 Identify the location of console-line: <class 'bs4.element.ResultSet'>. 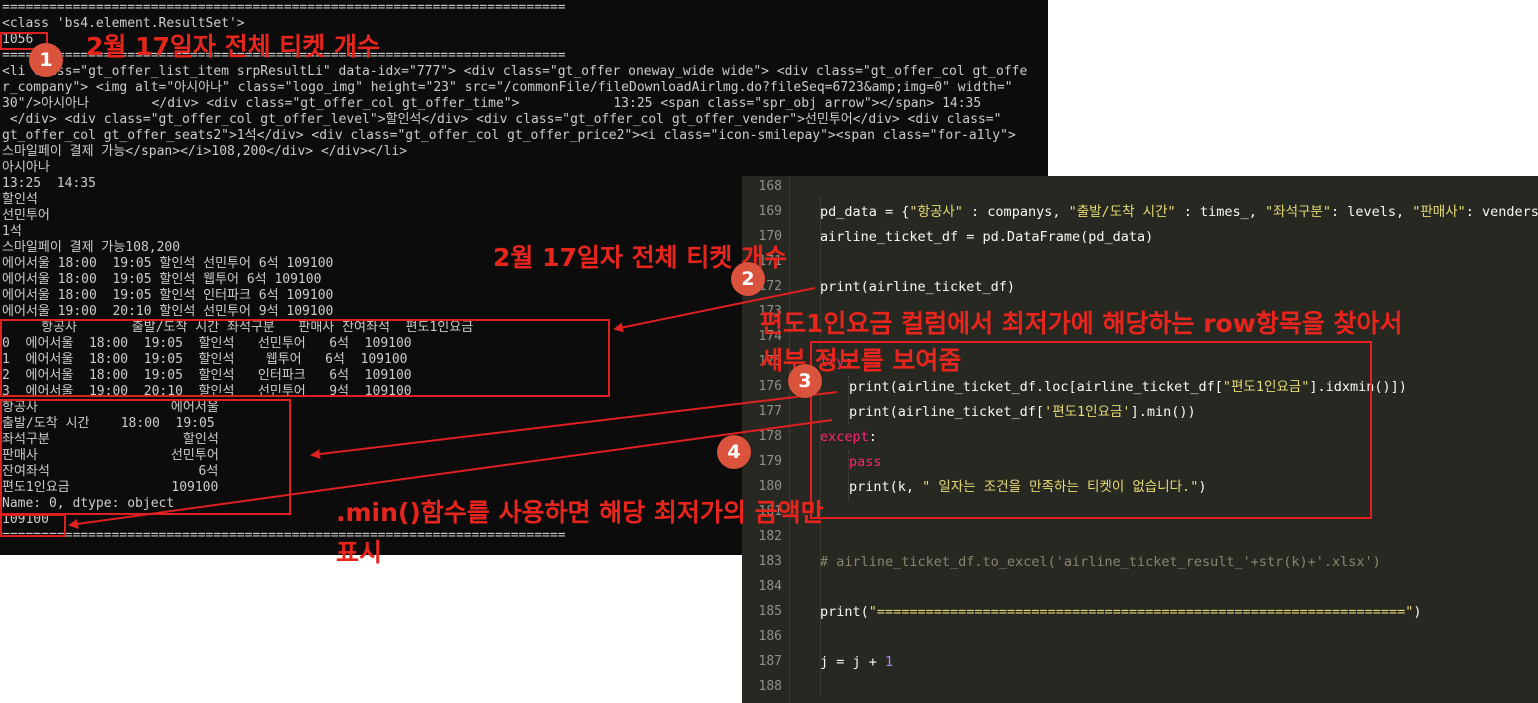
(123, 23).